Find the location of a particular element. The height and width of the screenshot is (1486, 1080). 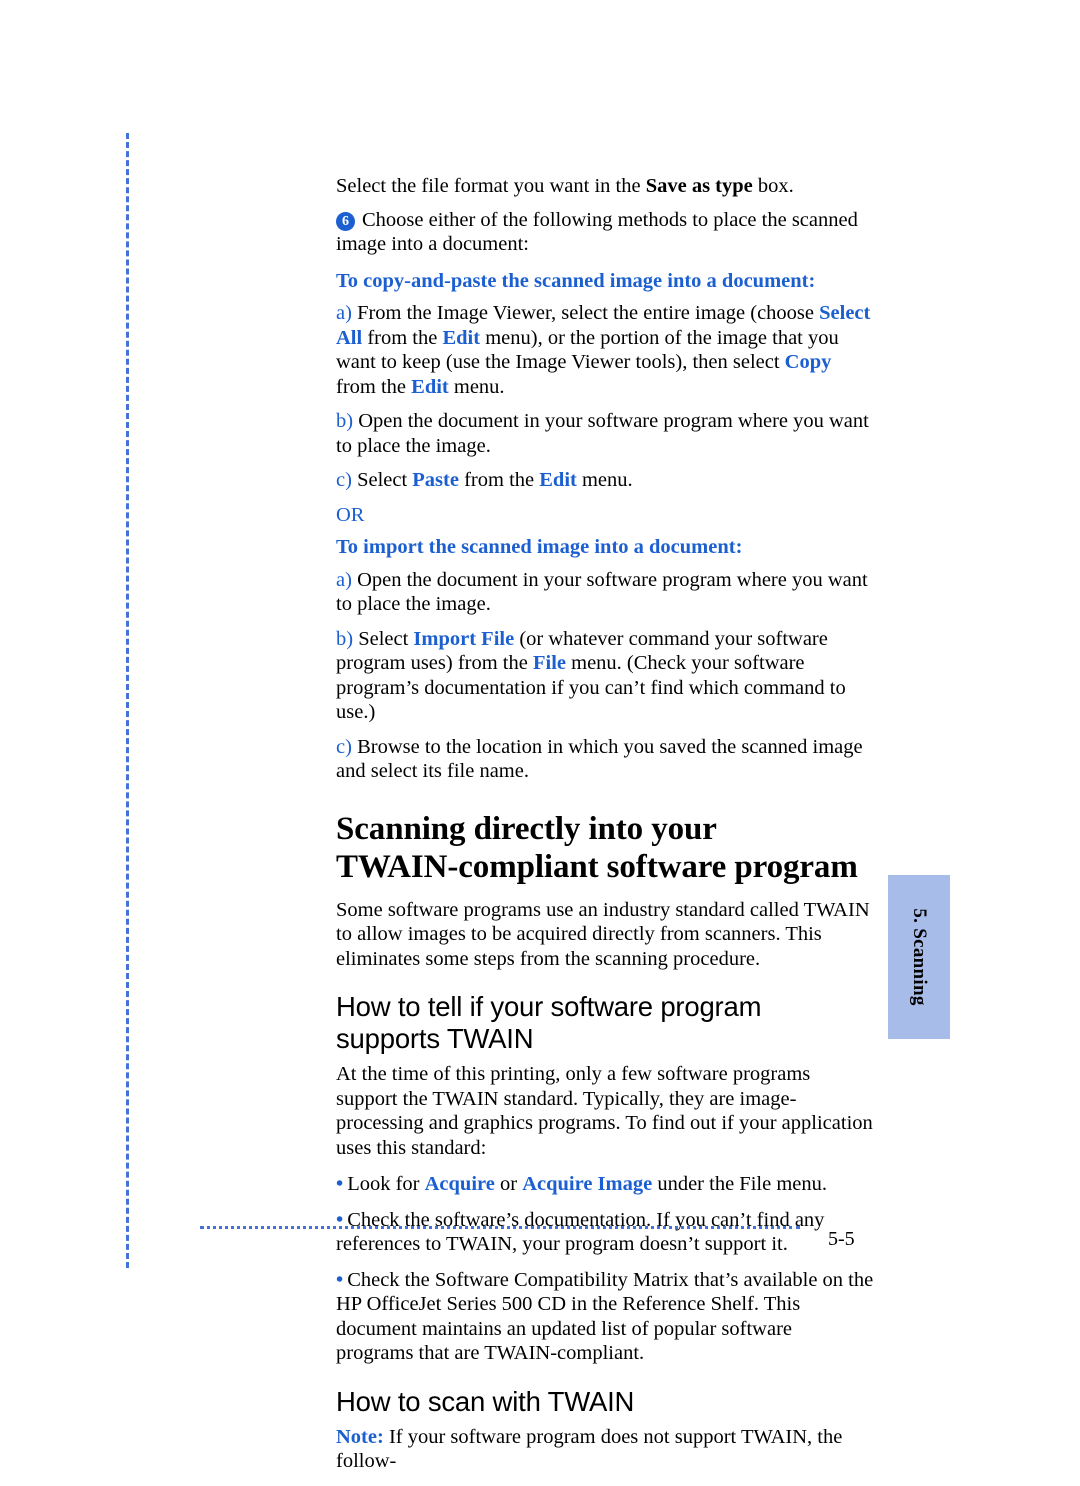

copy-step-c-part3: menu. is located at coordinates (604, 480).